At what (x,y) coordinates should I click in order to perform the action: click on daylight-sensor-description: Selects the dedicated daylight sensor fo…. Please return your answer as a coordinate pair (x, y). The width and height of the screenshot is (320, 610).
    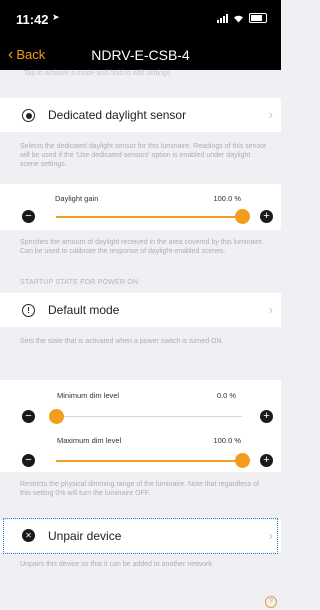
    Looking at the image, I should click on (143, 155).